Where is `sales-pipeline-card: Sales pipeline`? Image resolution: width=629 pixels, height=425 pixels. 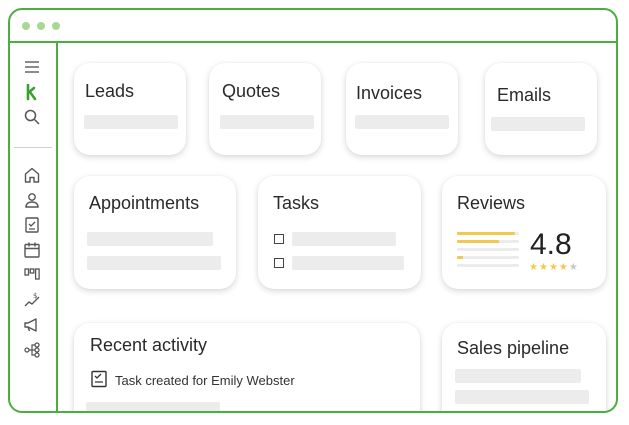 sales-pipeline-card: Sales pipeline is located at coordinates (524, 367).